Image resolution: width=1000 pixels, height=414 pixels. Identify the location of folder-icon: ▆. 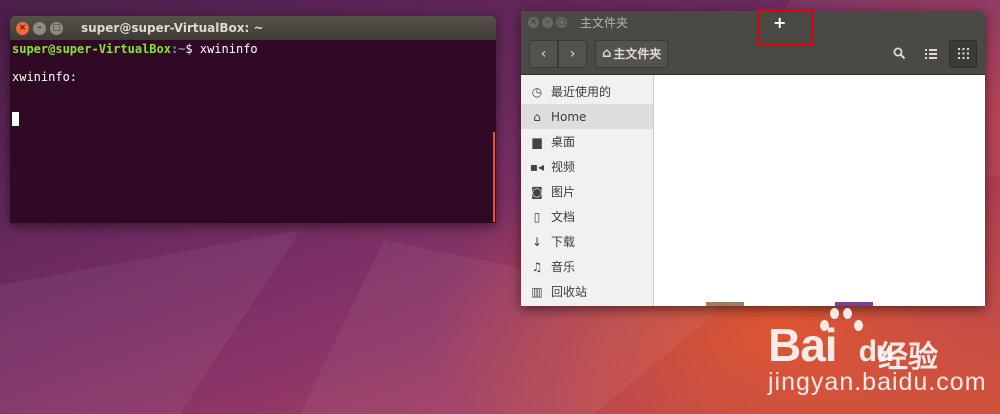
(537, 141).